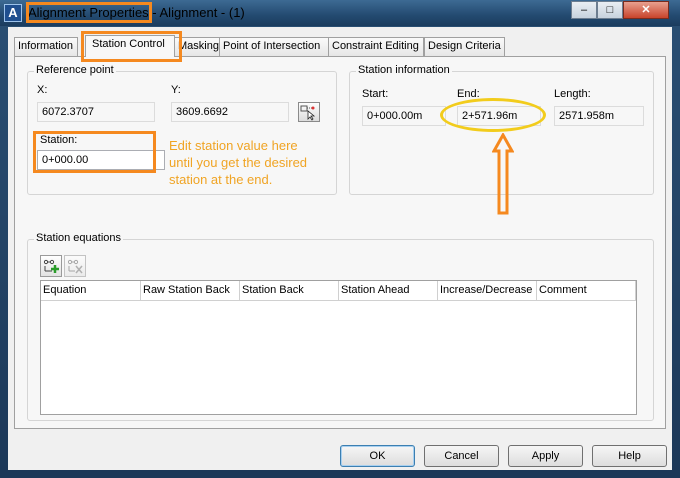 This screenshot has height=478, width=680. I want to click on add-equation-button, so click(51, 266).